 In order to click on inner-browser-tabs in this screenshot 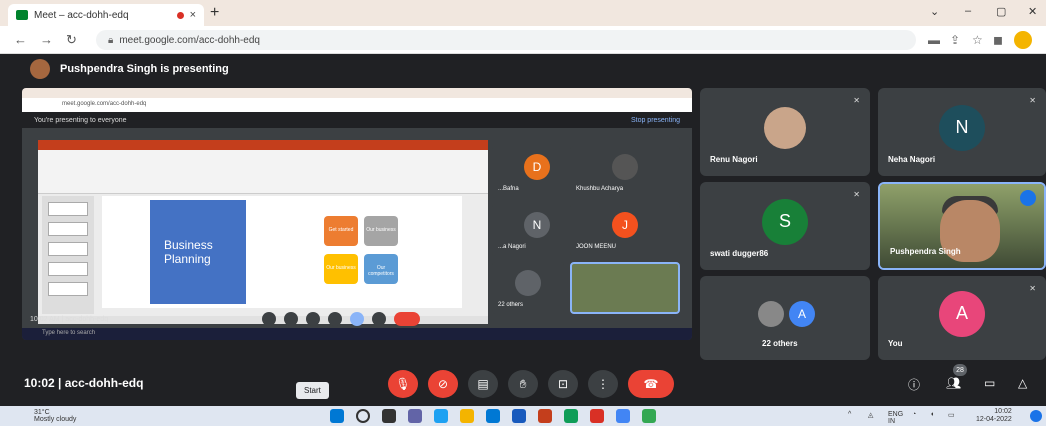, I will do `click(357, 93)`.